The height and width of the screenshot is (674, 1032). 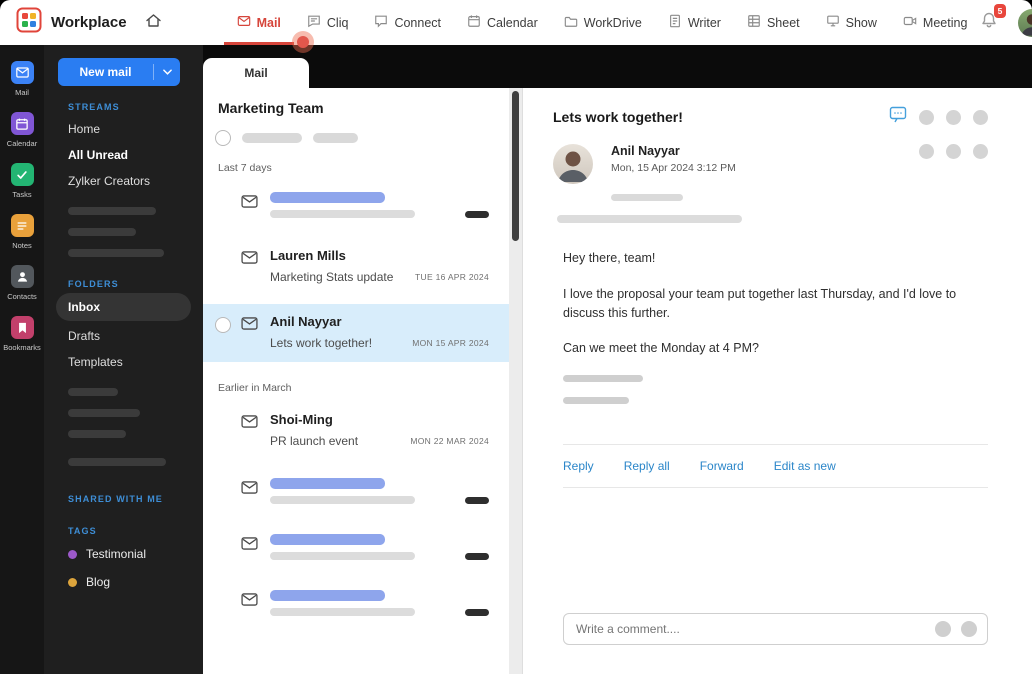 I want to click on sender-name: Anil Nayyar, so click(x=645, y=151).